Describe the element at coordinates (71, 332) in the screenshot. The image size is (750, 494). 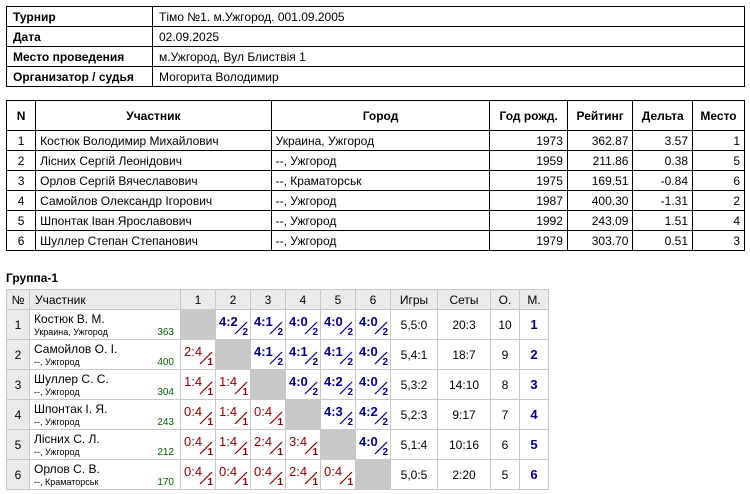
I see `player-city: Украина, Ужгород` at that location.